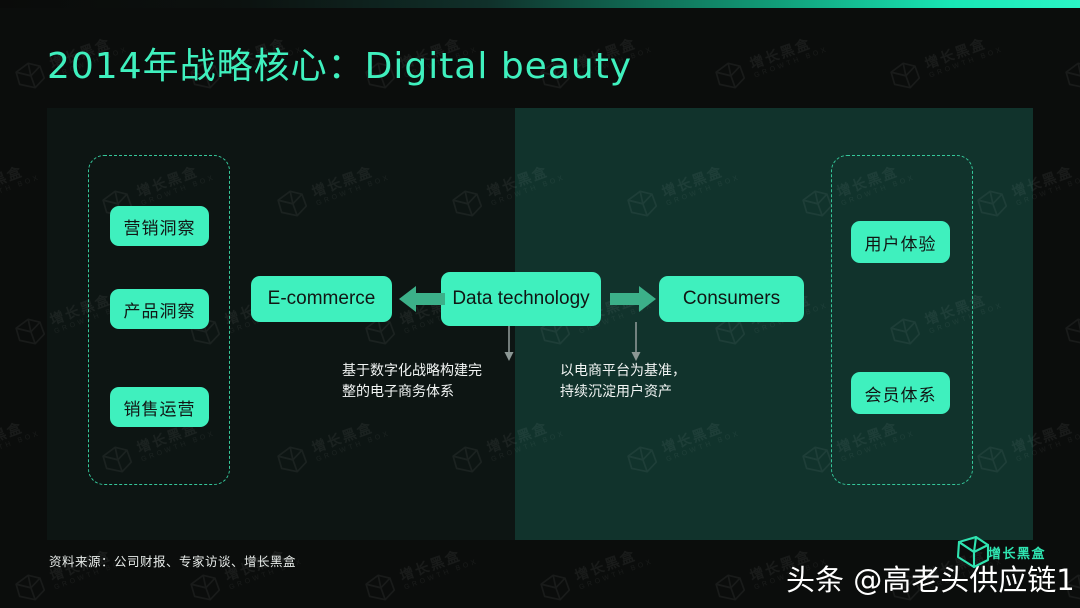 Image resolution: width=1080 pixels, height=608 pixels. What do you see at coordinates (633, 301) in the screenshot?
I see `arrow-right-icon` at bounding box center [633, 301].